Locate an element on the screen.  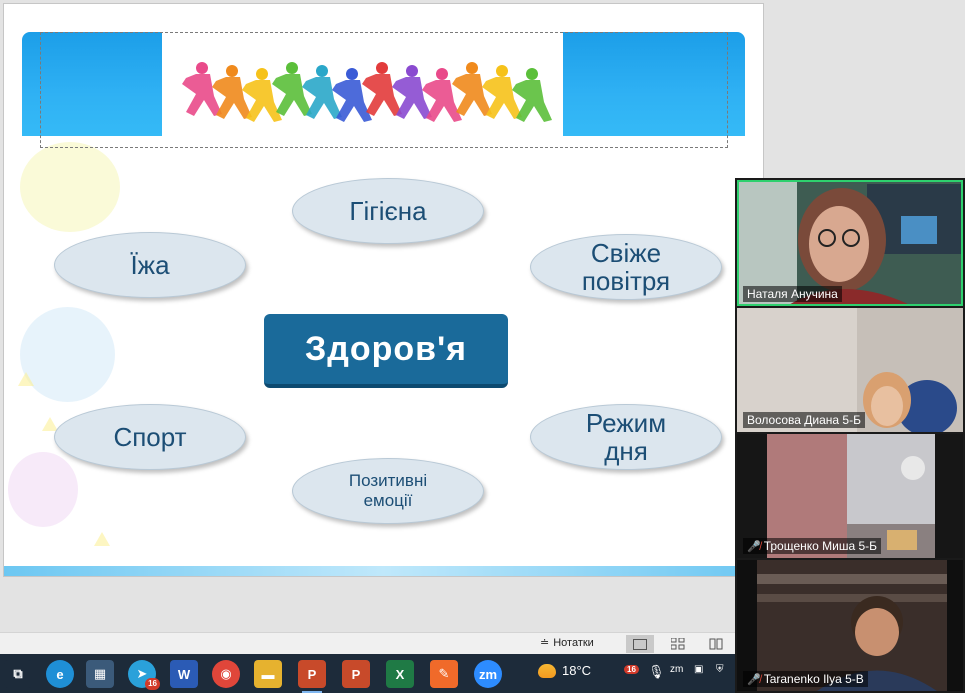
file-explorer-icon: ▬ is located at coordinates (268, 674).